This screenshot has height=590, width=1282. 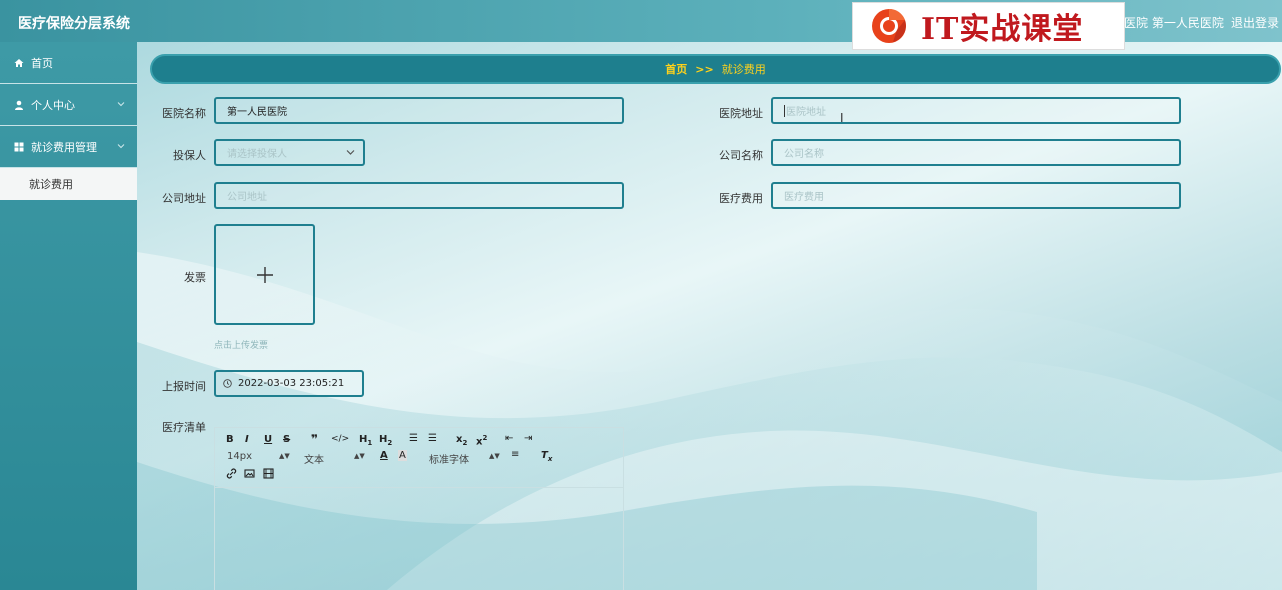 I want to click on align-icon: ≡, so click(x=515, y=454).